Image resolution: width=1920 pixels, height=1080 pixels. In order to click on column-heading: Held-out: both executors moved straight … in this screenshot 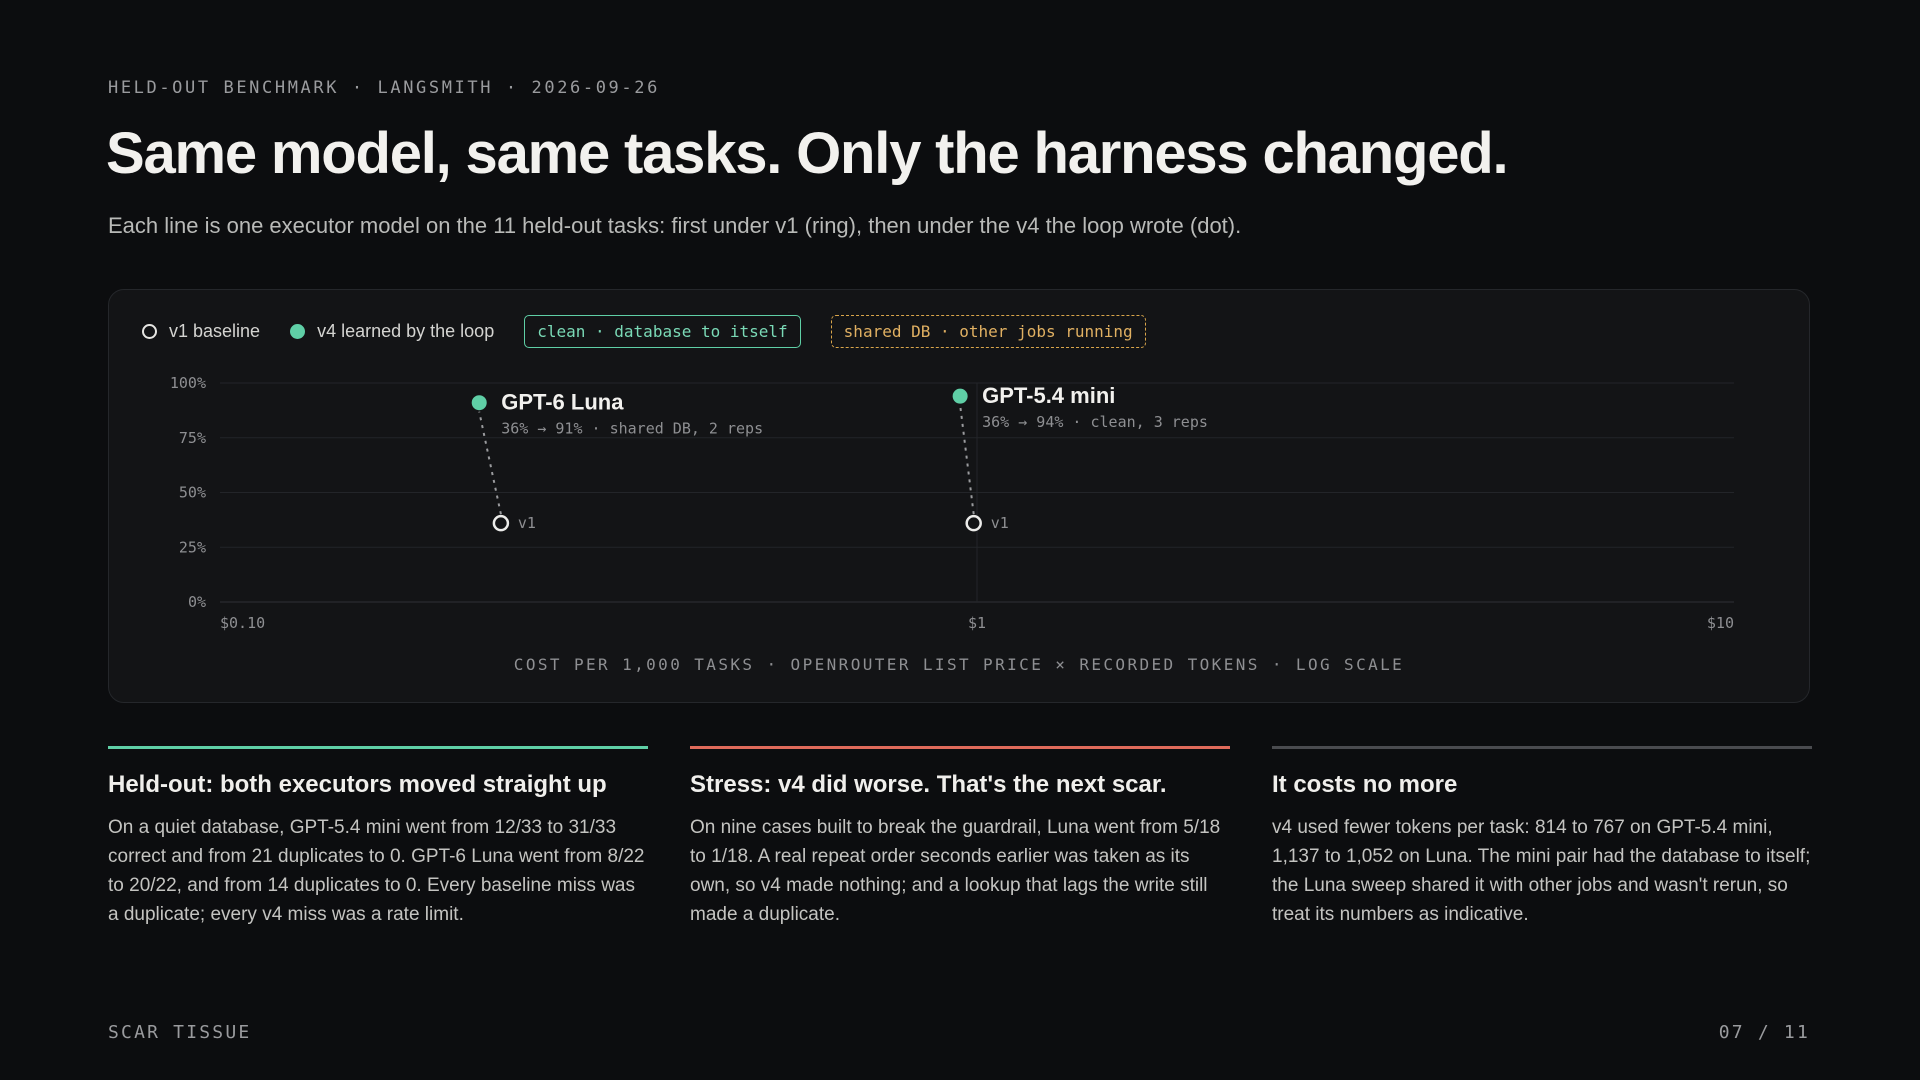, I will do `click(357, 784)`.